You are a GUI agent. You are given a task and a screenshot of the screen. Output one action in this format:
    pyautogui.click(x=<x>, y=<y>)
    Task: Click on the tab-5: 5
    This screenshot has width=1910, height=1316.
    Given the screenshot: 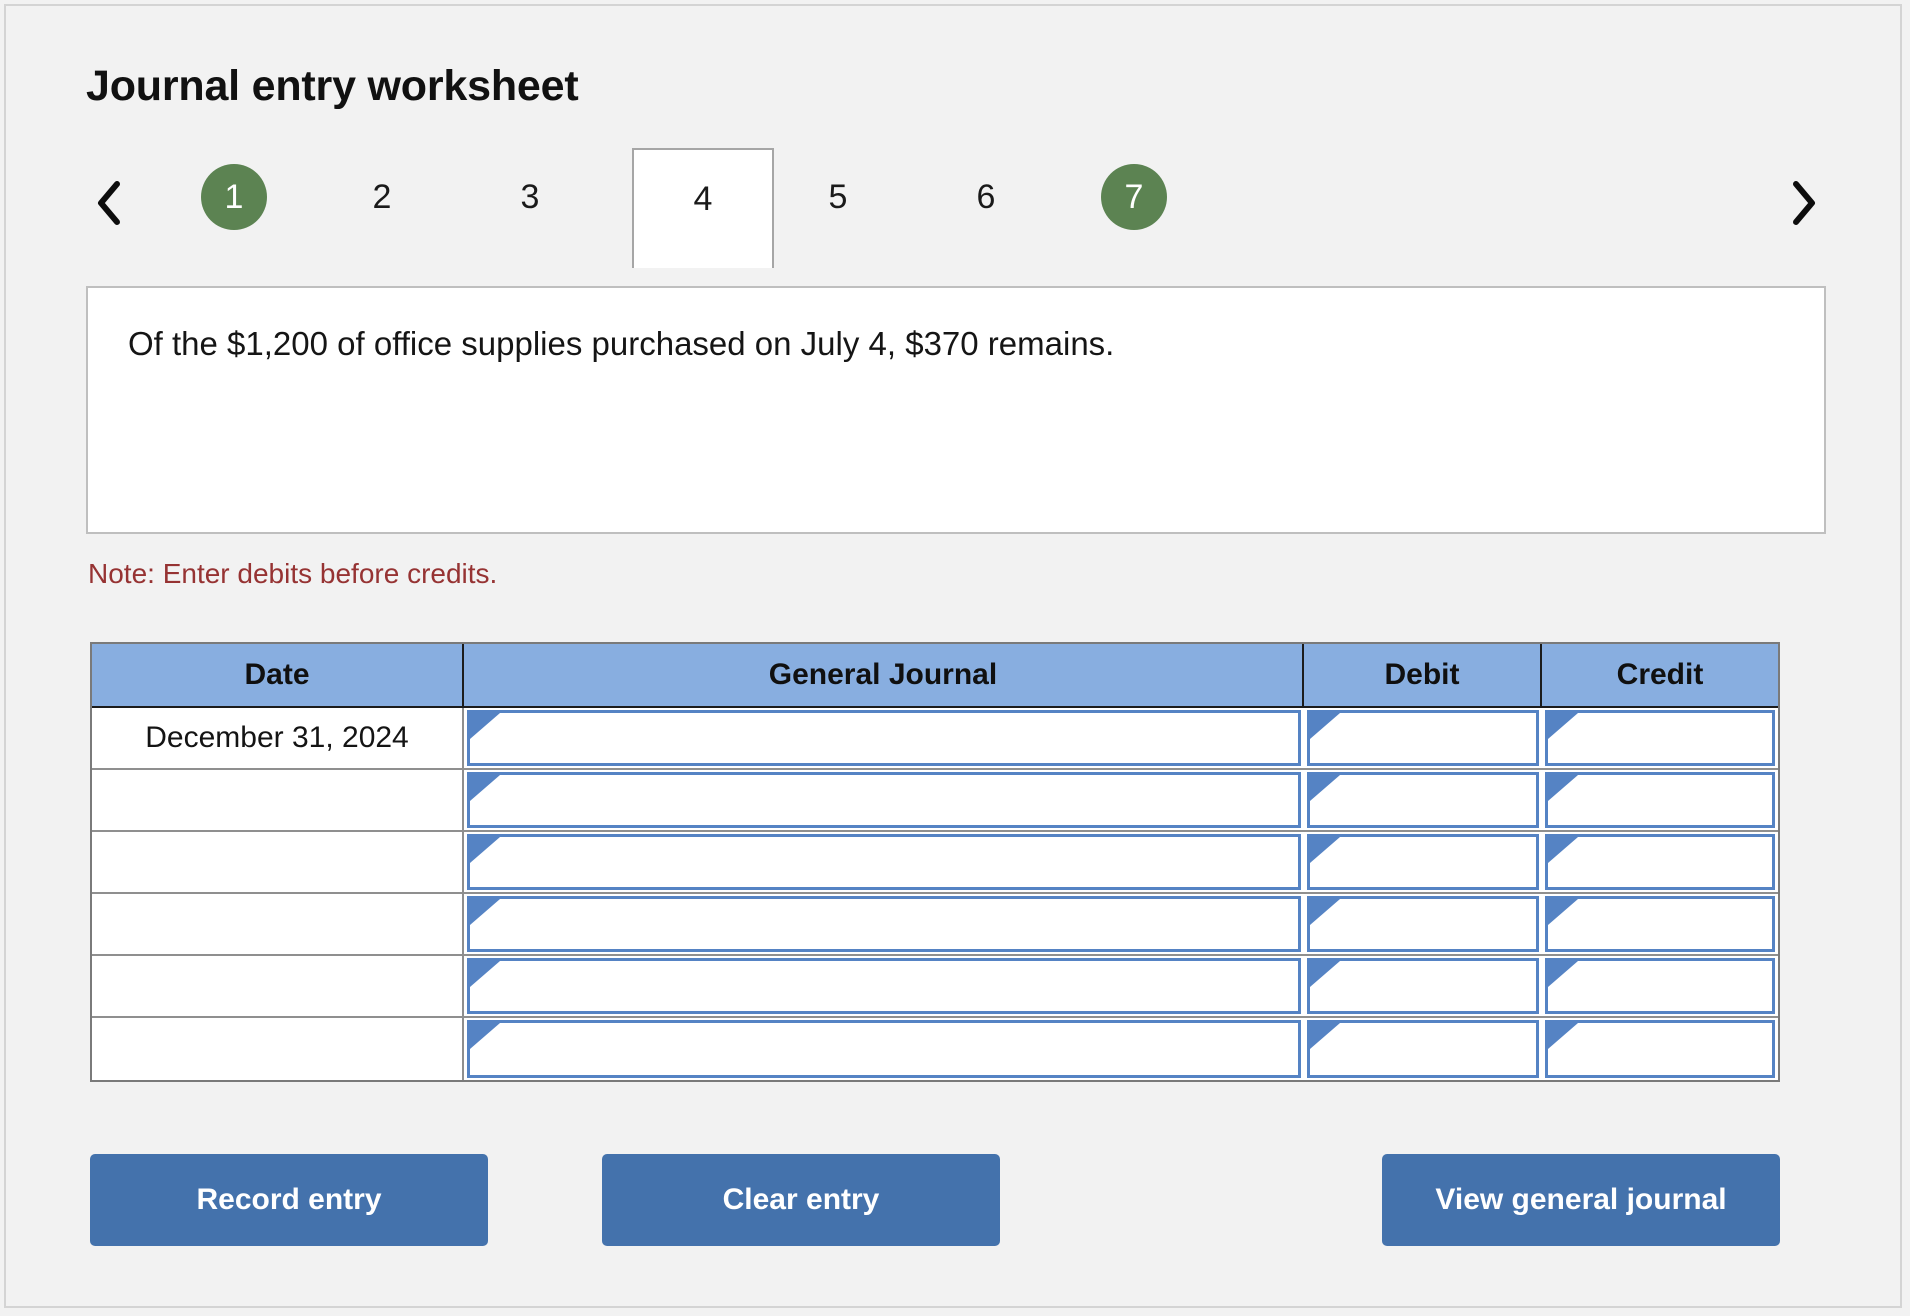 What is the action you would take?
    pyautogui.click(x=838, y=197)
    